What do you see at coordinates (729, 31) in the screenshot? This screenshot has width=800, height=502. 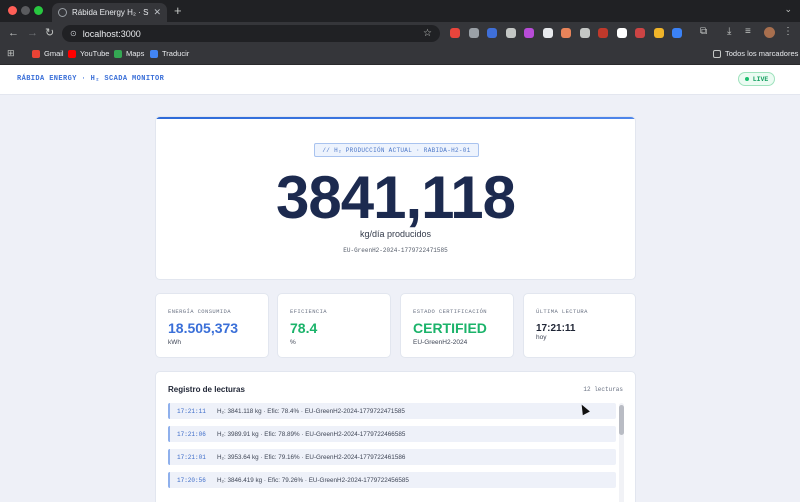 I see `download-icon: ⤓` at bounding box center [729, 31].